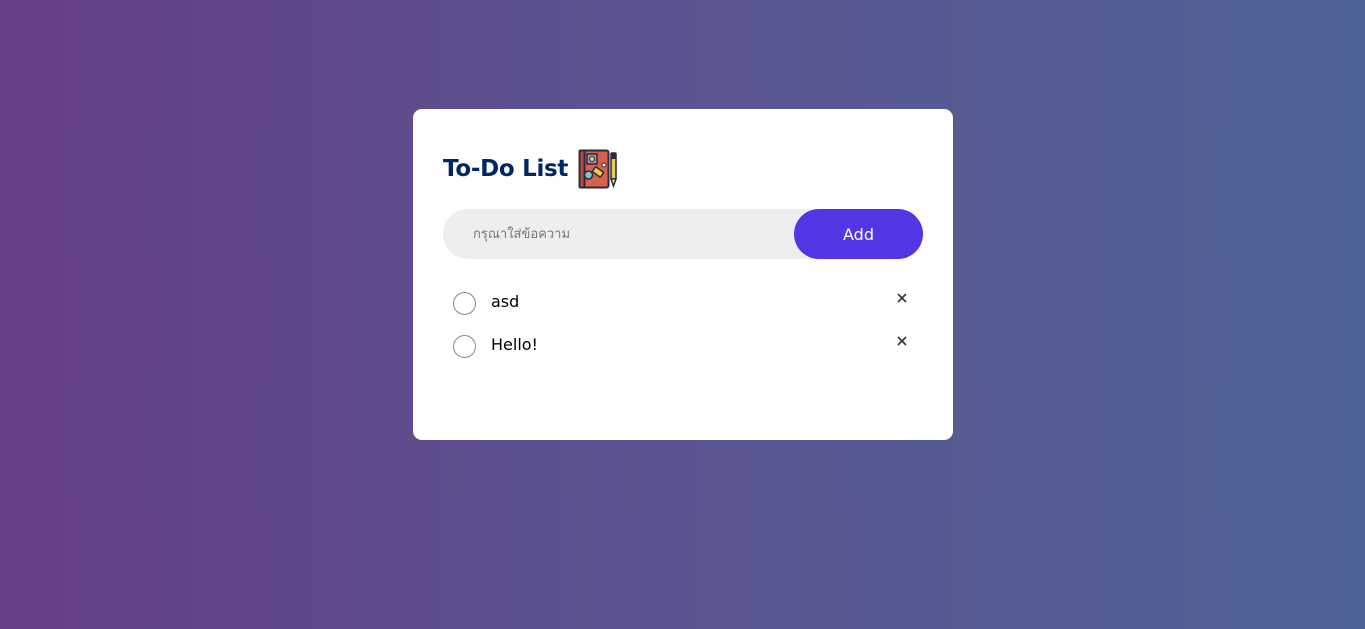 The image size is (1365, 629). I want to click on app-title: To-Do List, so click(506, 169).